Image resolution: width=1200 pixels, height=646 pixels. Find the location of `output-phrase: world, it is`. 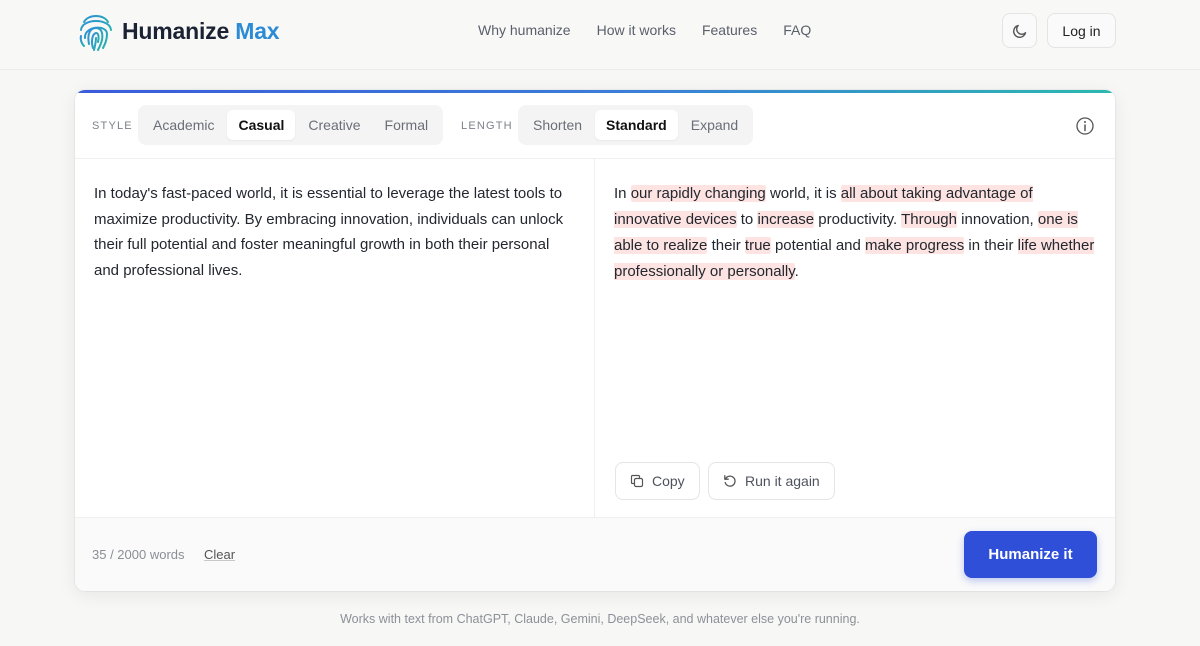

output-phrase: world, it is is located at coordinates (803, 193).